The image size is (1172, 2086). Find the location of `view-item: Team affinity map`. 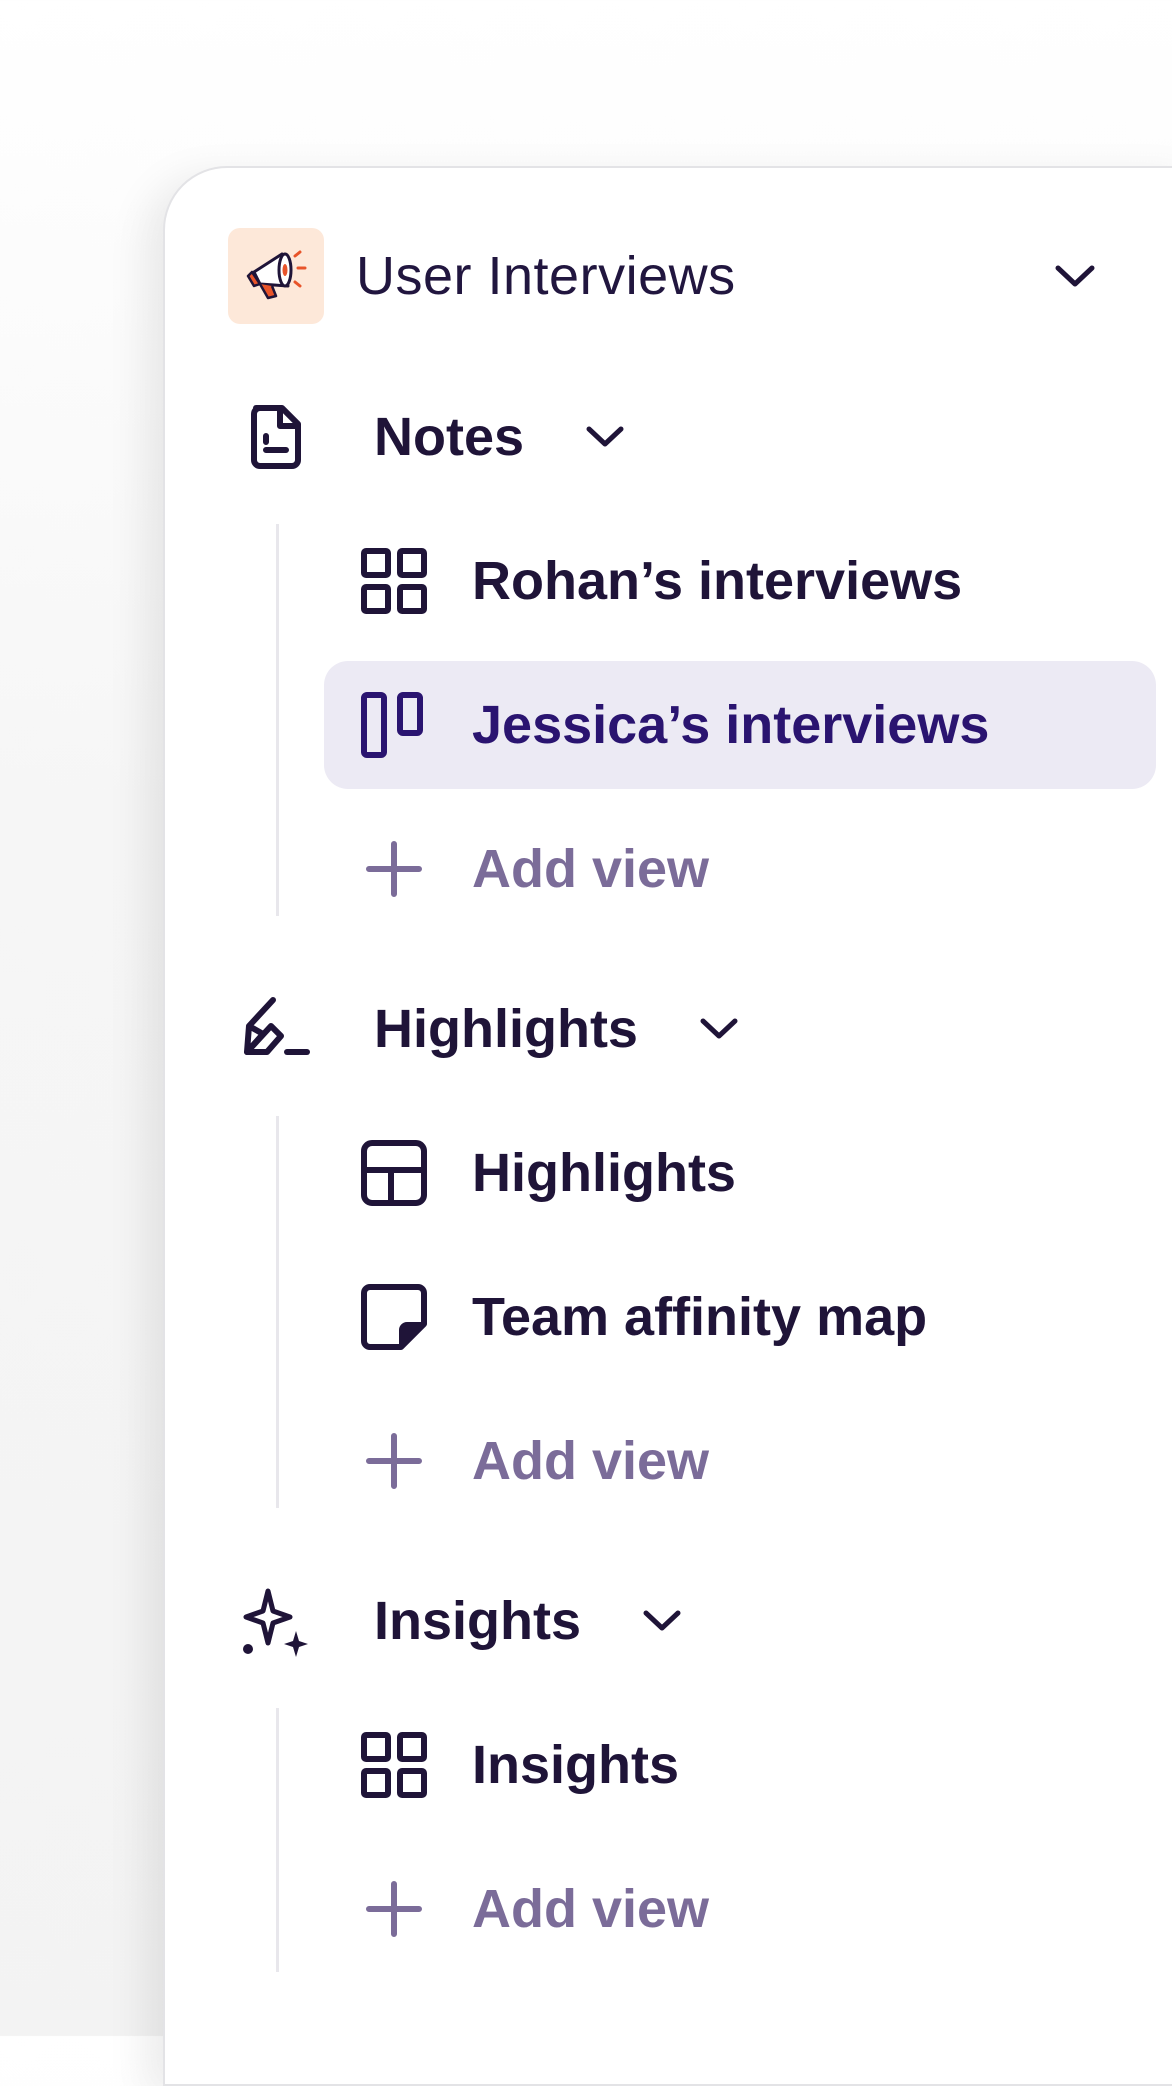

view-item: Team affinity map is located at coordinates (740, 1317).